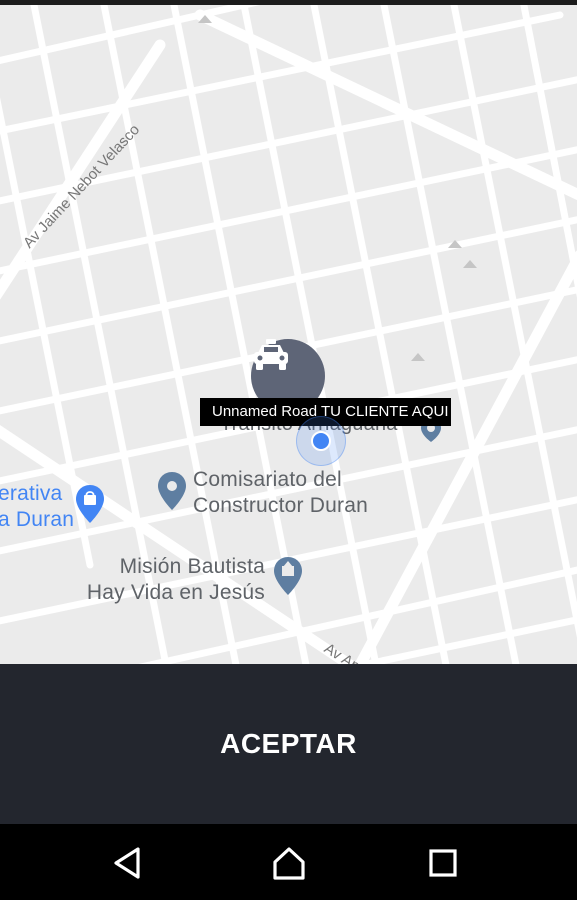  I want to click on shopping-bag-icon, so click(90, 504).